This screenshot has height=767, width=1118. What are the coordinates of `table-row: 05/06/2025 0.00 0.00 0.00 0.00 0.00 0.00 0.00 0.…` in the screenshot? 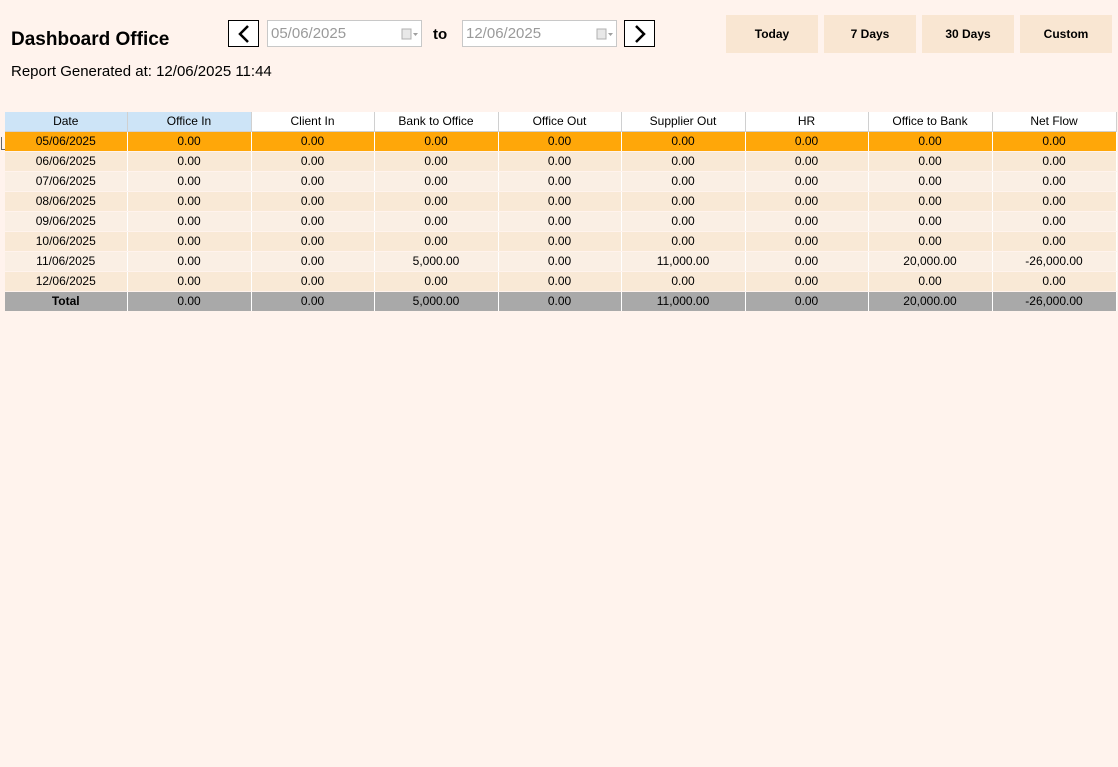 It's located at (561, 141).